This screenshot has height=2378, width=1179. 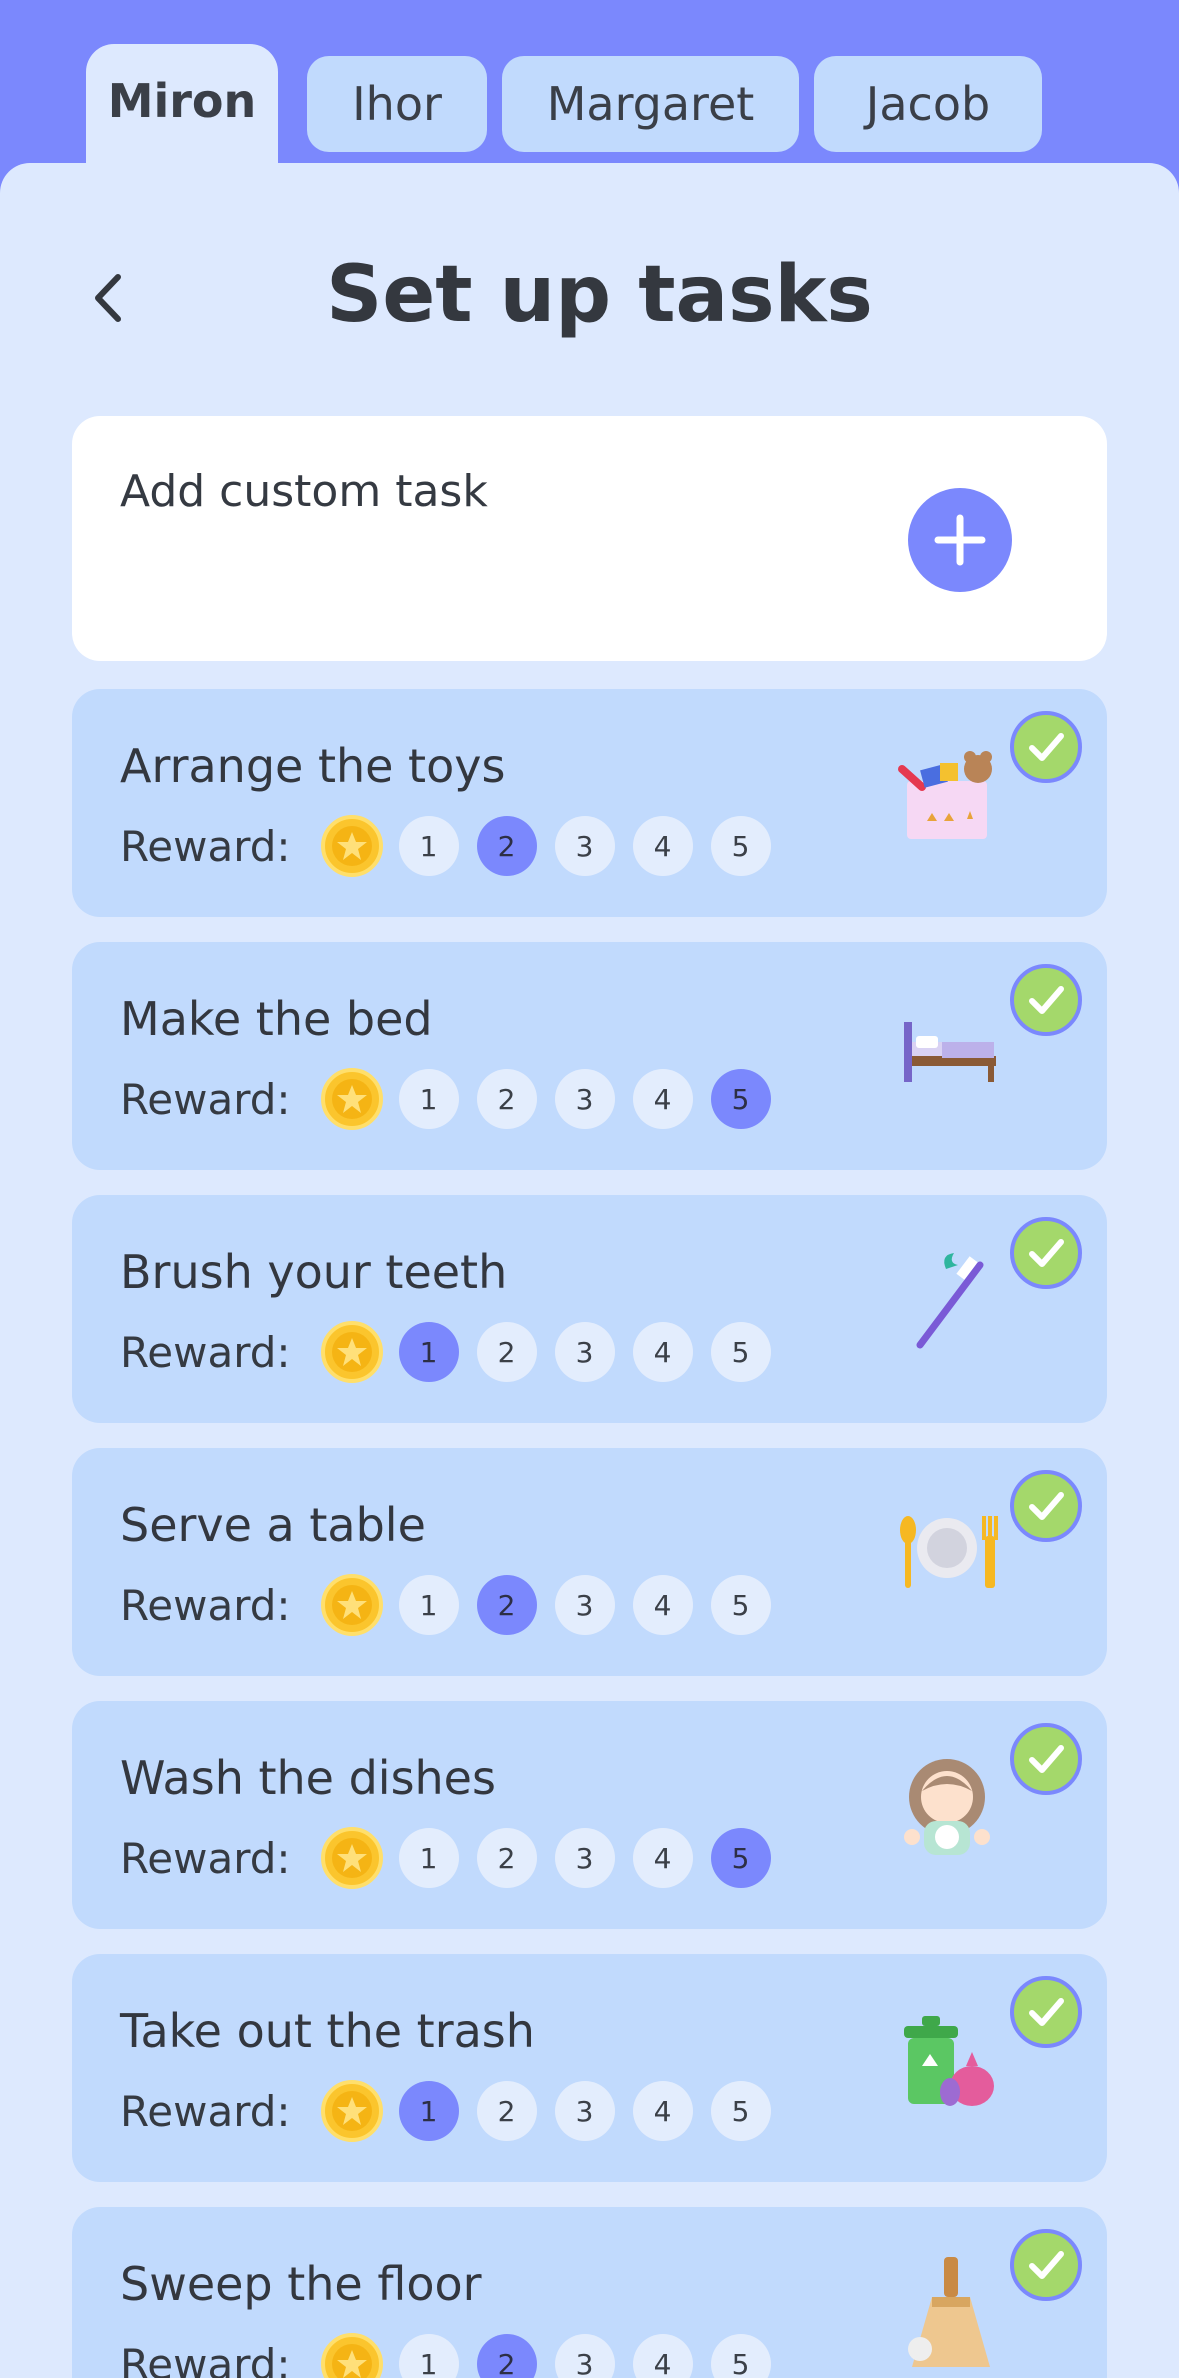 I want to click on child-tabs: Miron Ihor Margaret Jacob, so click(x=589, y=92).